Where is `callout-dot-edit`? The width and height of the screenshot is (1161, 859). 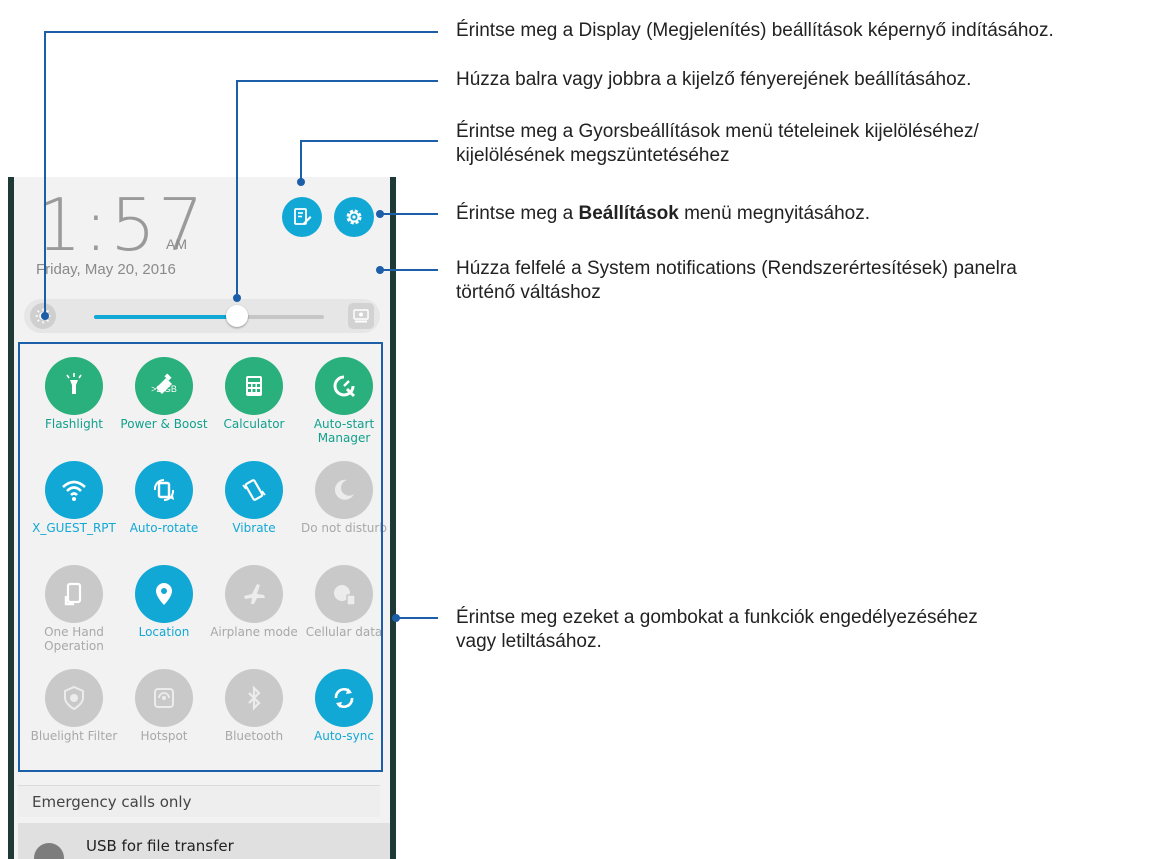 callout-dot-edit is located at coordinates (301, 182).